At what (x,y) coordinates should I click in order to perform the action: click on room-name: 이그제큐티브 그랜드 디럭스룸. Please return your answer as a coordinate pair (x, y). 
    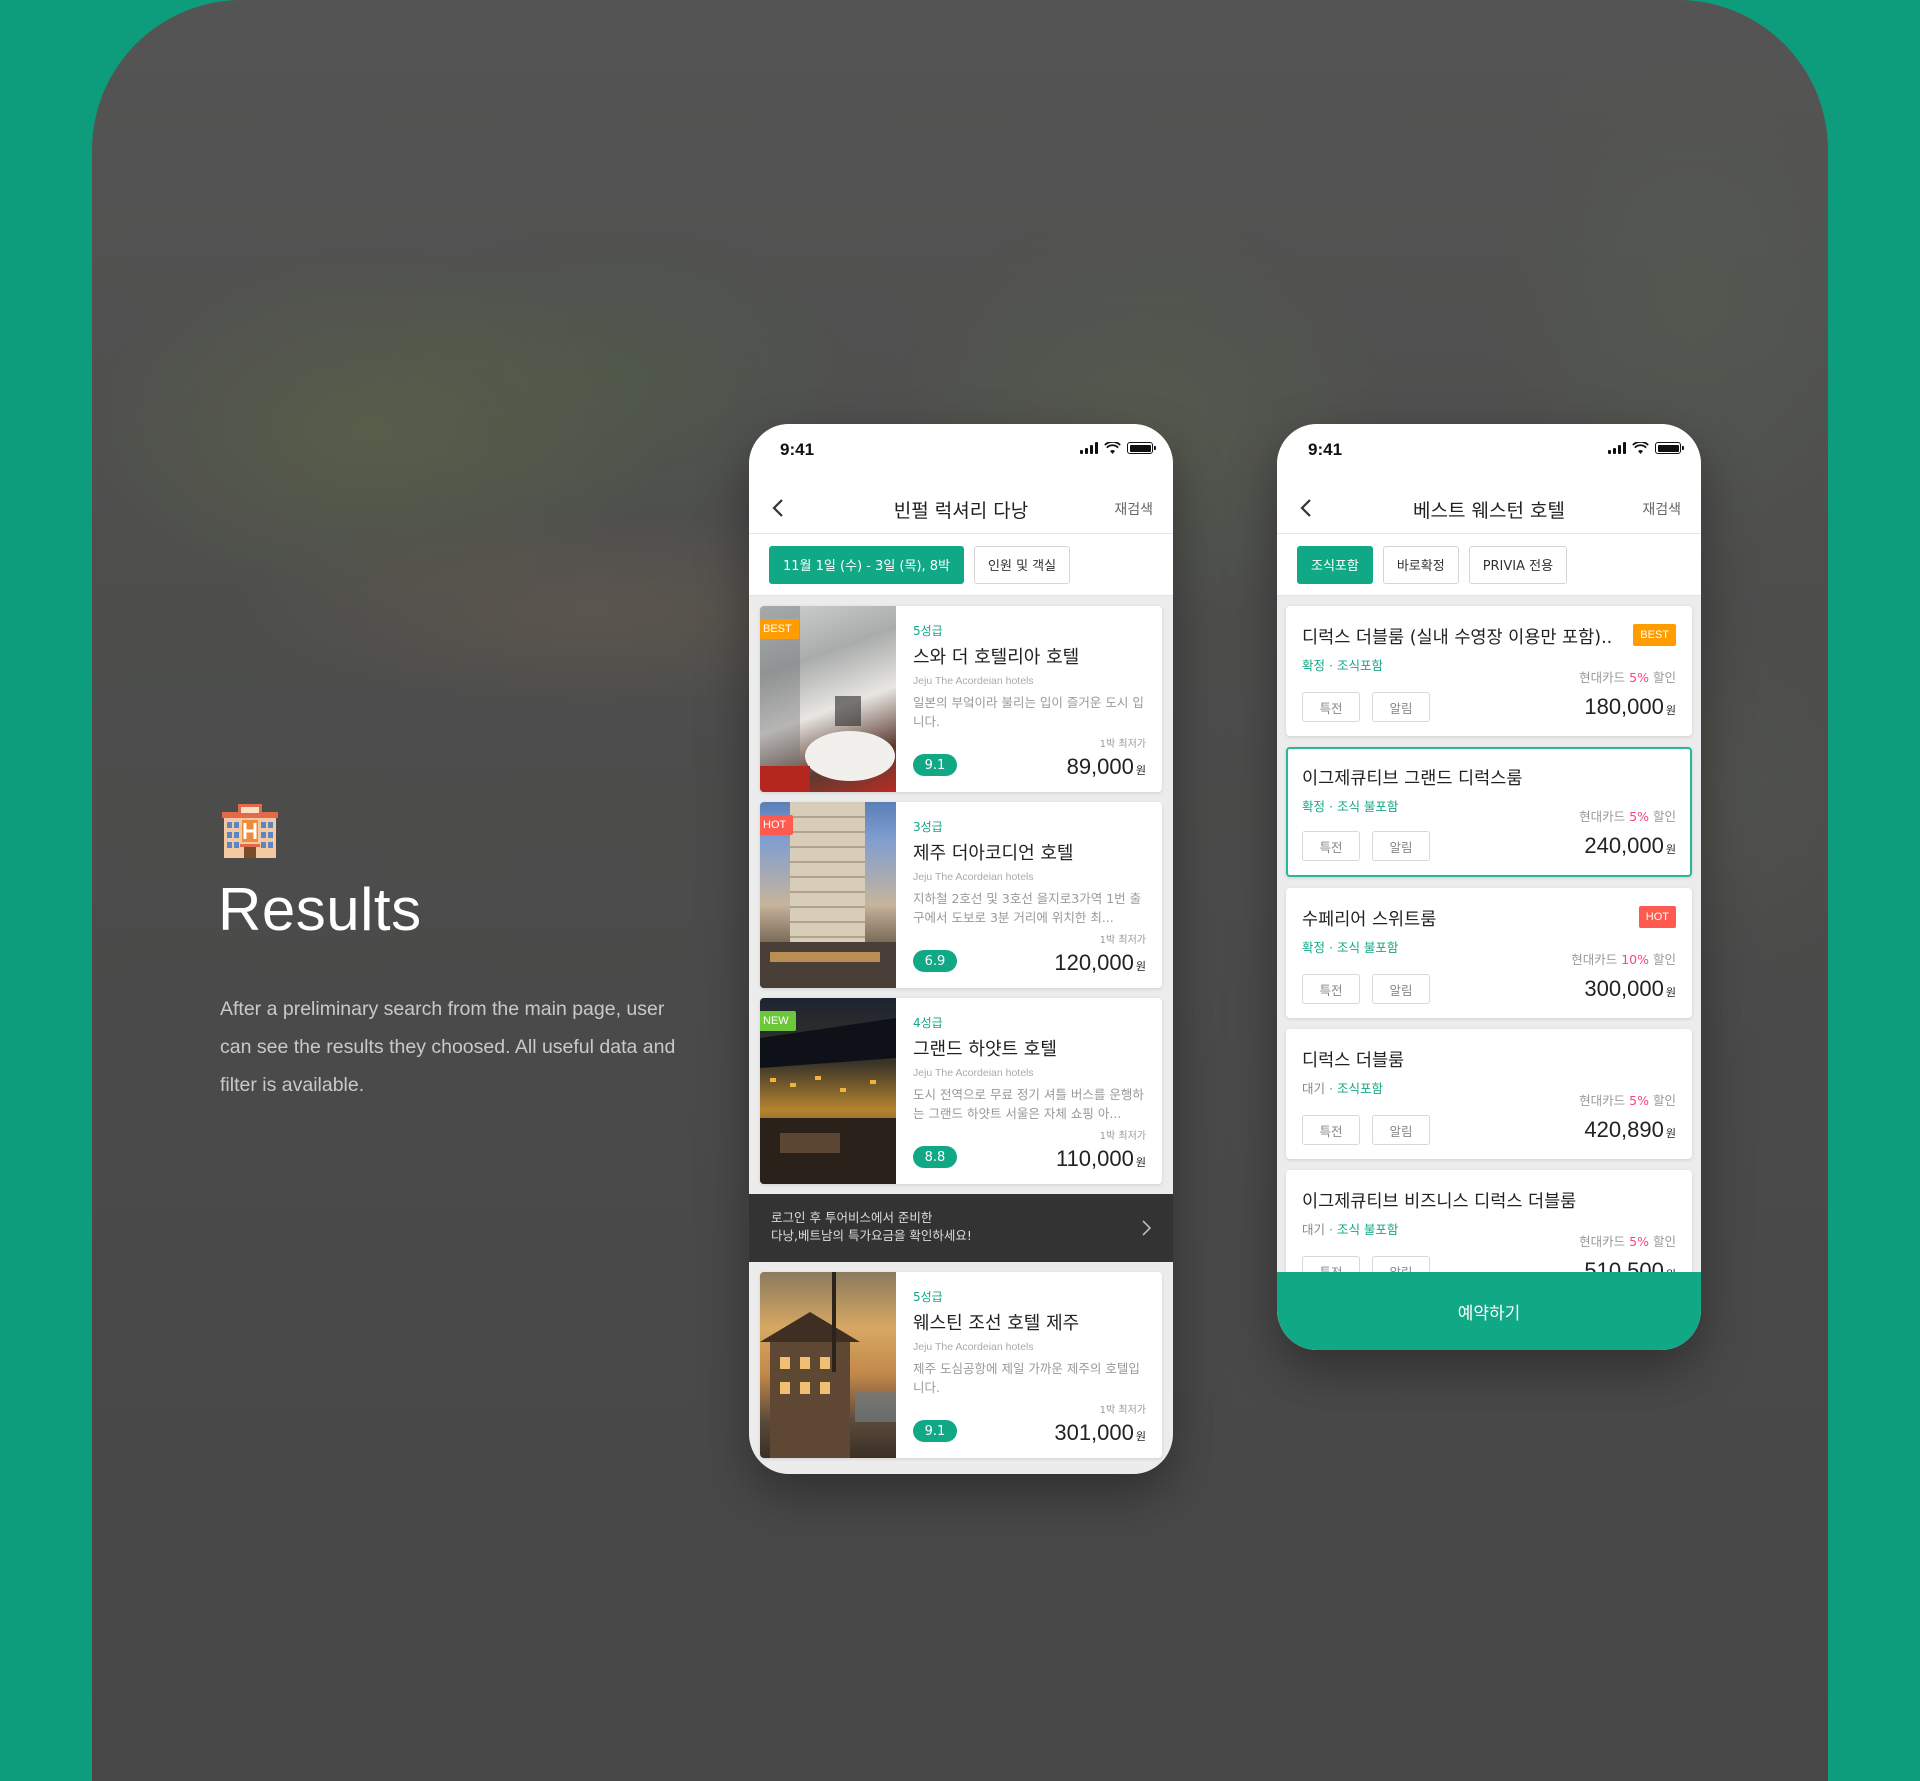
    Looking at the image, I should click on (1412, 779).